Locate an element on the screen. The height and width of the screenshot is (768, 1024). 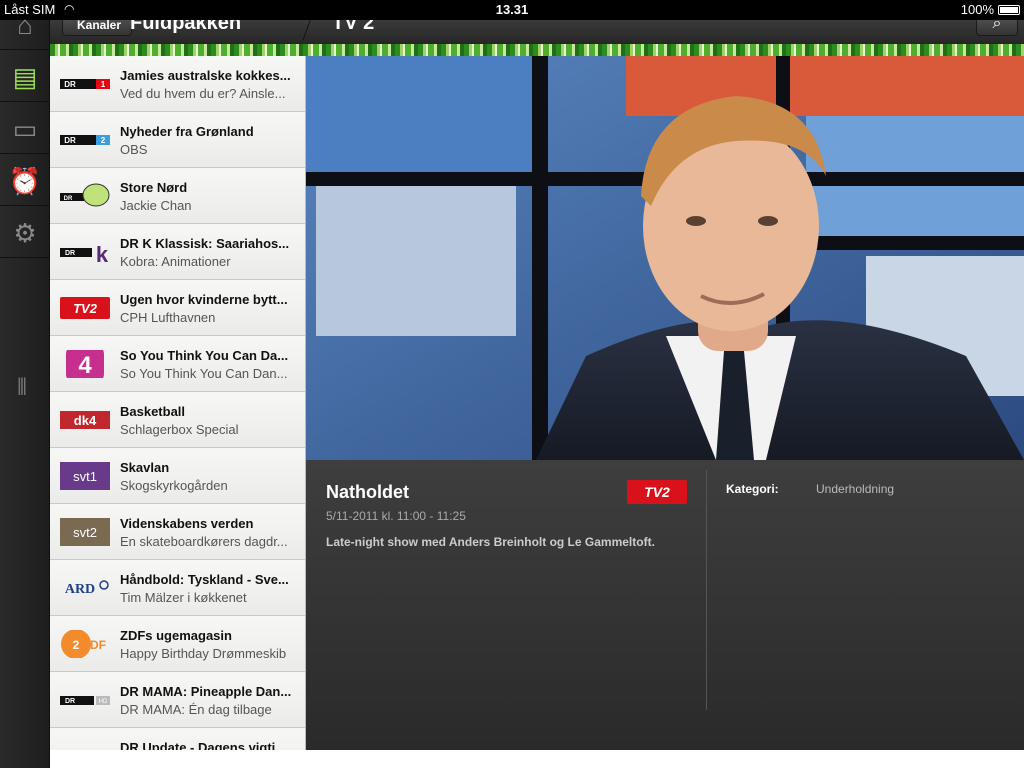
program-title: Natholdet is located at coordinates (367, 492).